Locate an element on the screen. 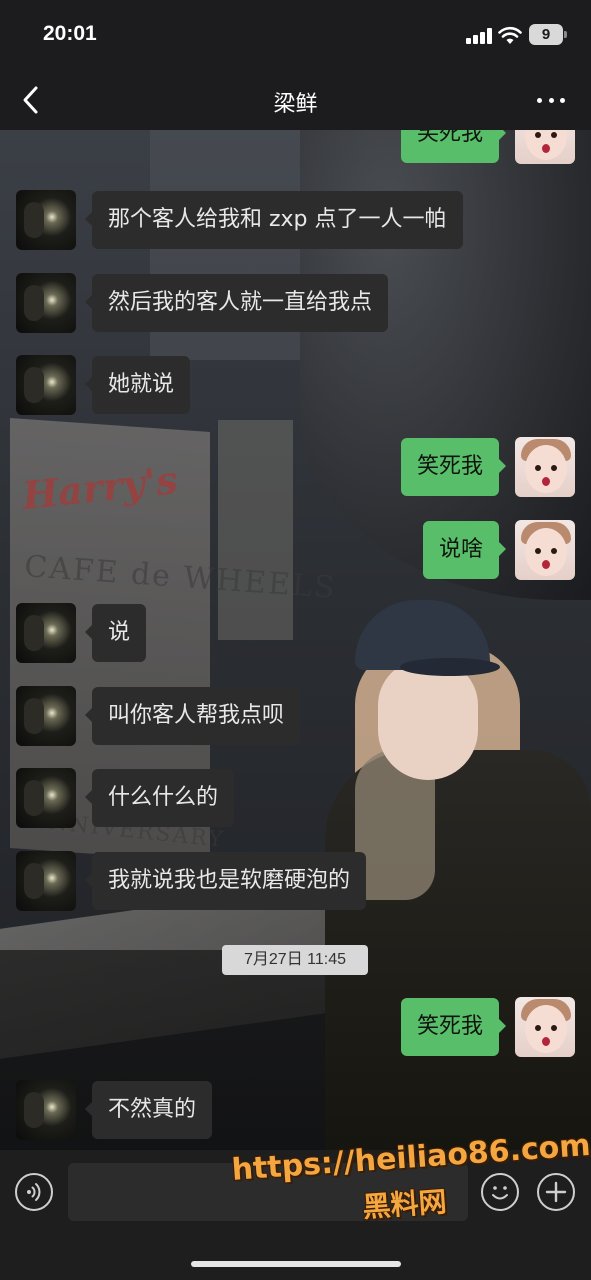 The image size is (591, 1280). chat-title: 梁鲜 is located at coordinates (295, 104).